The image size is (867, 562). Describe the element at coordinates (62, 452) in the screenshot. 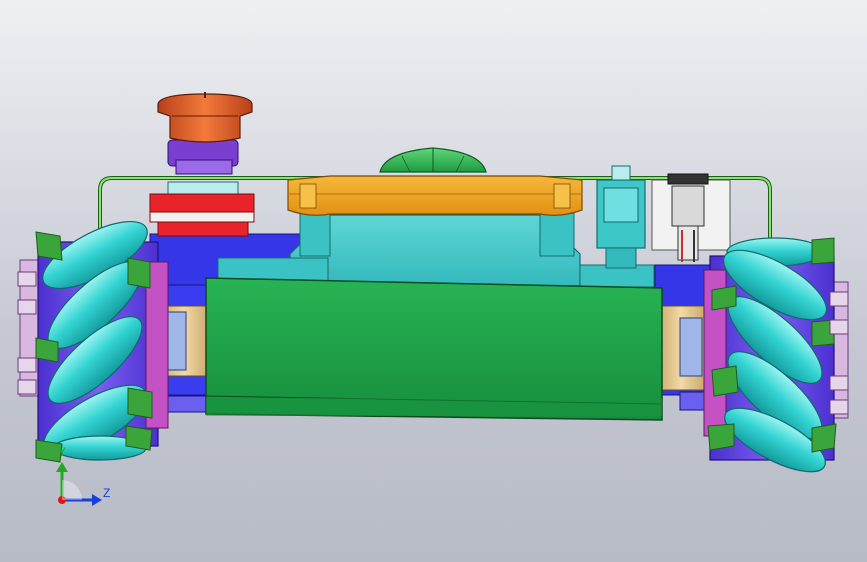

I see `y-axis-label: Y` at that location.